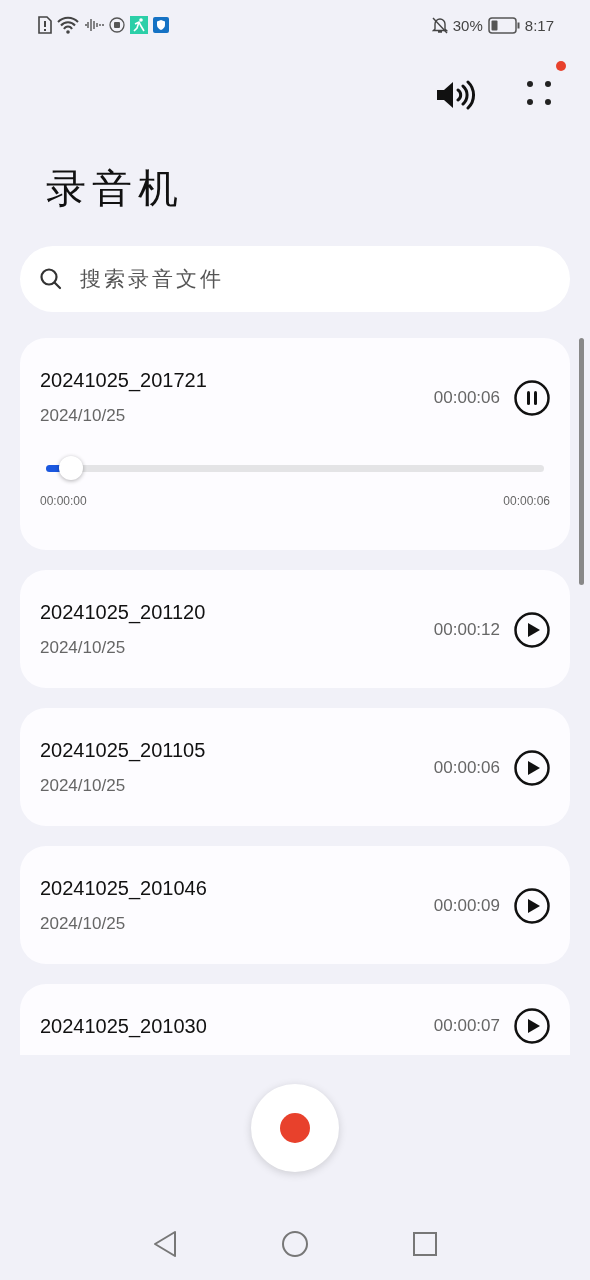 The image size is (590, 1280). What do you see at coordinates (295, 279) in the screenshot?
I see `search-field: 搜索录音文件` at bounding box center [295, 279].